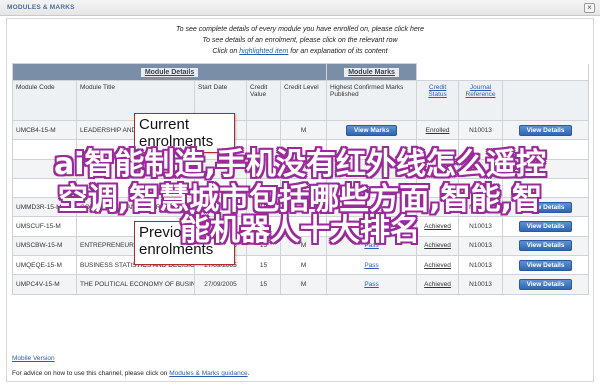 The image size is (600, 386). I want to click on cell-module-title: THE POLITICAL ECONOMY OF BUSINESS, so click(135, 284).